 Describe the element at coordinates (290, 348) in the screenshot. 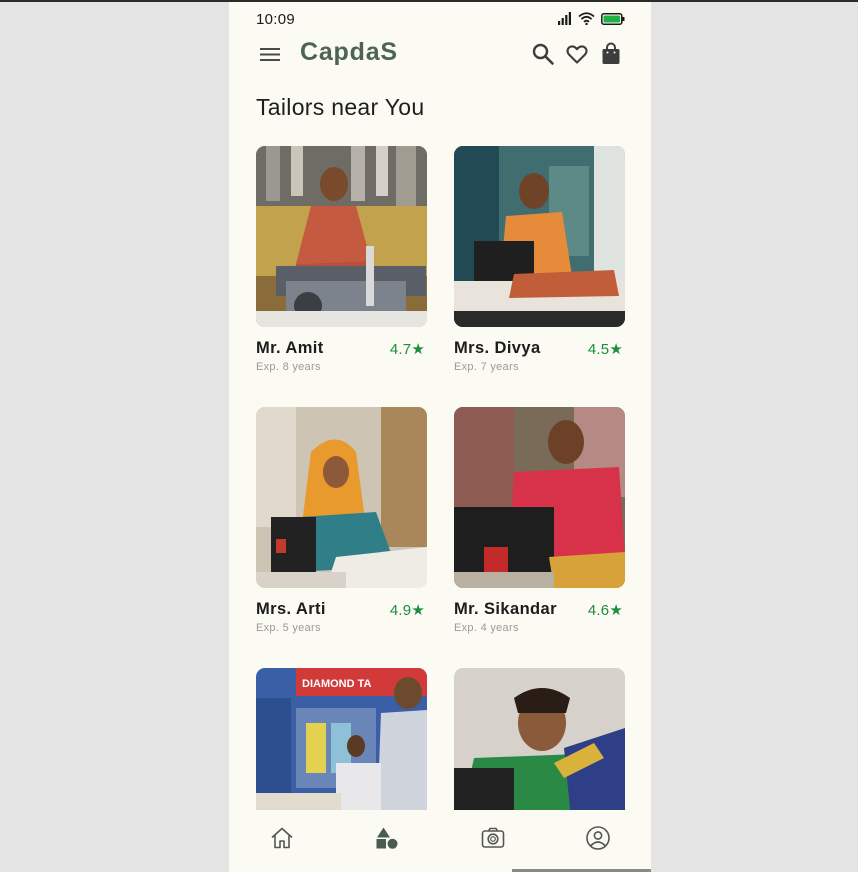

I see `tailor-name: Mr. Amit` at that location.